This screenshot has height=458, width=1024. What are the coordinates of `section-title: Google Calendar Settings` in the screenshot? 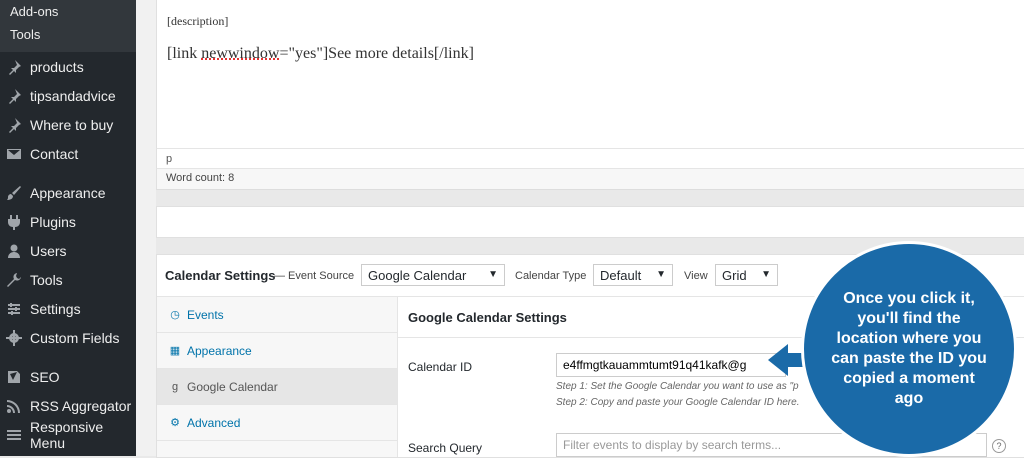 It's located at (487, 317).